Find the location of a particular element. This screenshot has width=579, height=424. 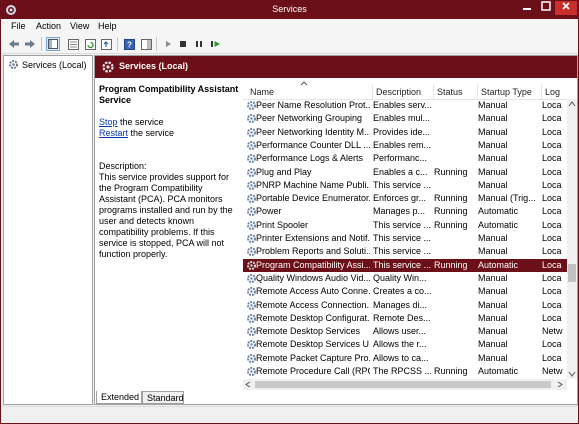

refresh-button is located at coordinates (90, 44).